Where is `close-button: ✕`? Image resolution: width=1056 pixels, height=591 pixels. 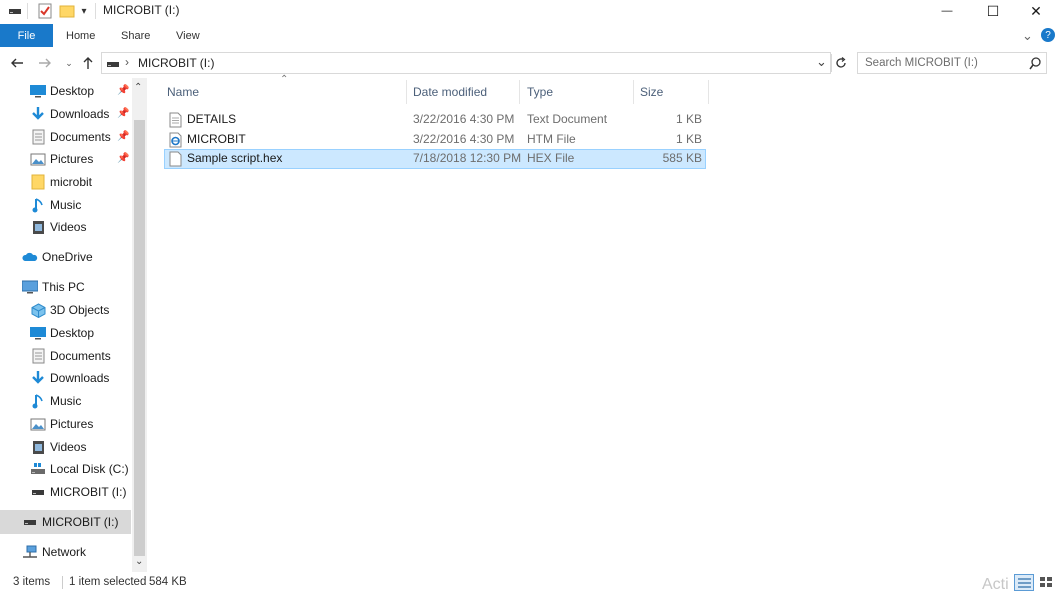 close-button: ✕ is located at coordinates (1036, 11).